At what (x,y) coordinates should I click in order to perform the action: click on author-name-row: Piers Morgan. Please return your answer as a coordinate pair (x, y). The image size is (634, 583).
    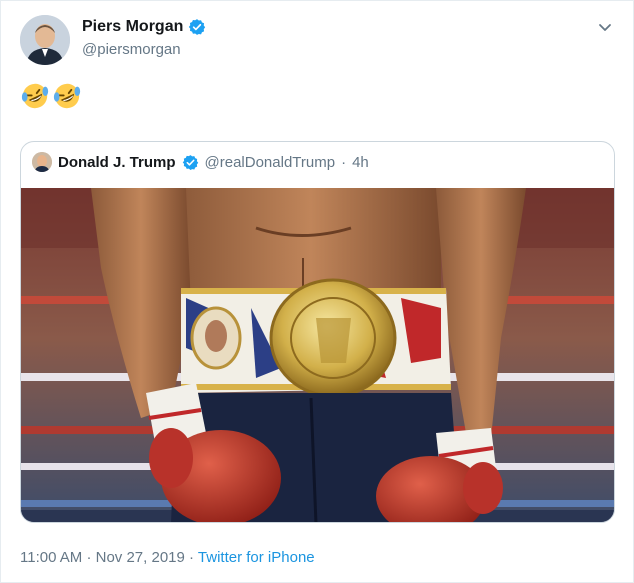
    Looking at the image, I should click on (144, 27).